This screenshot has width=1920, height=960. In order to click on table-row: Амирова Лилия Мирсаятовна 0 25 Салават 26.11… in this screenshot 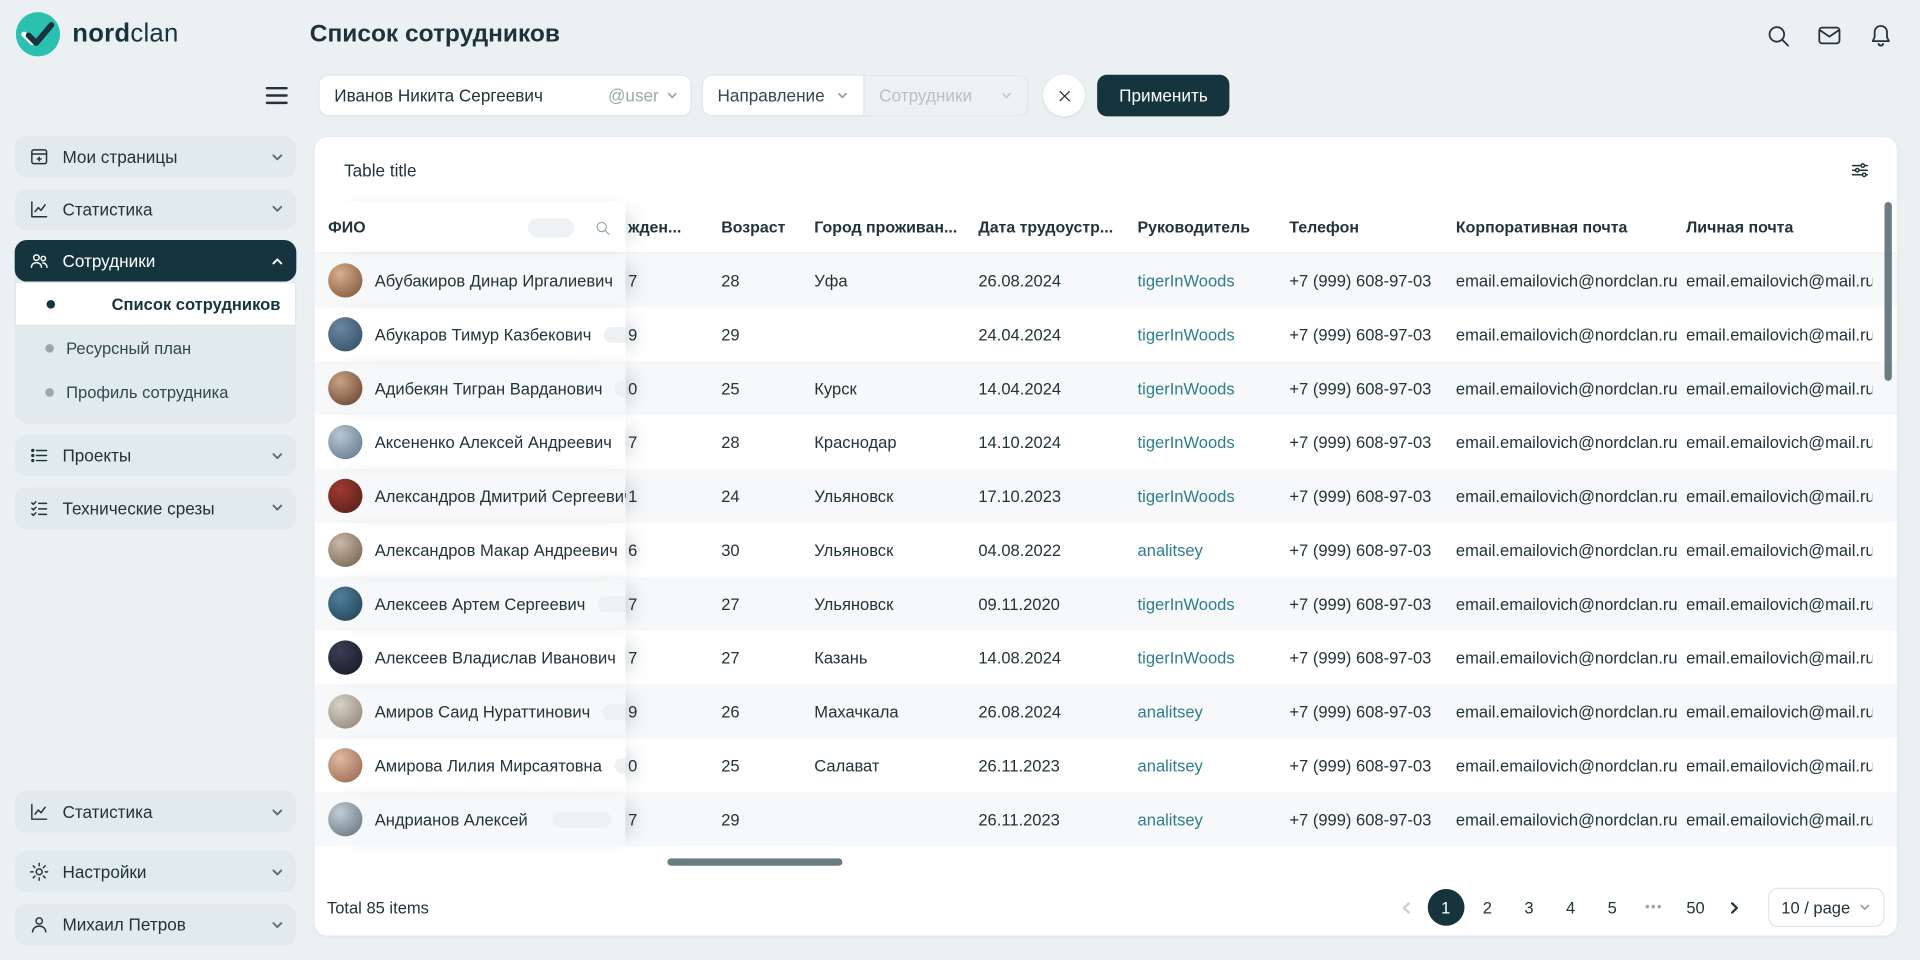, I will do `click(1106, 765)`.